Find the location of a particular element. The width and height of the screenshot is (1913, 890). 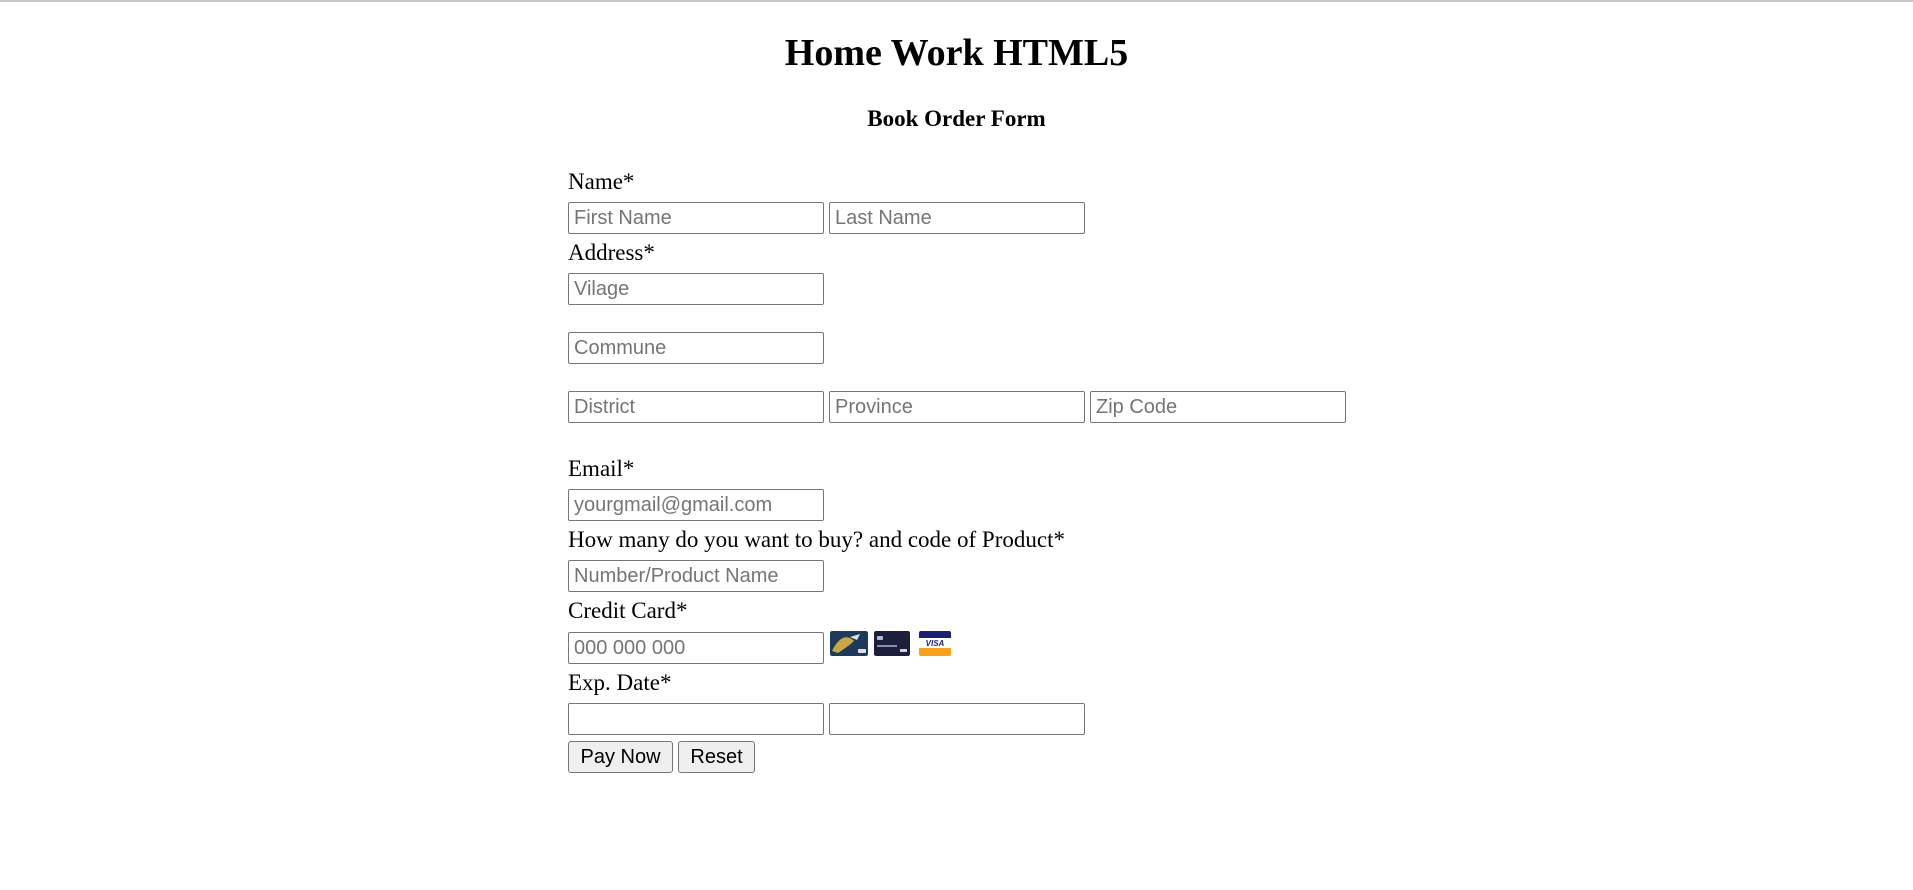

visa-card-icon: VISA is located at coordinates (935, 643).